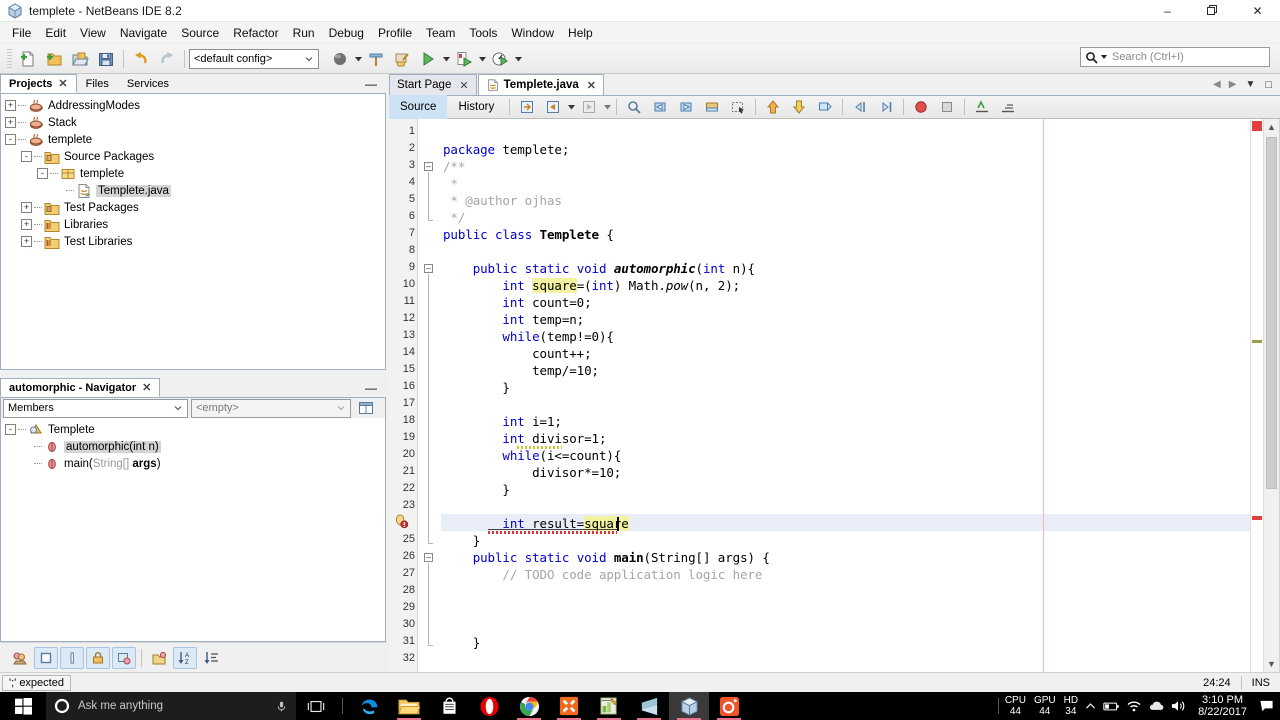 The height and width of the screenshot is (720, 1280). Describe the element at coordinates (21, 33) in the screenshot. I see `menu-file: File` at that location.